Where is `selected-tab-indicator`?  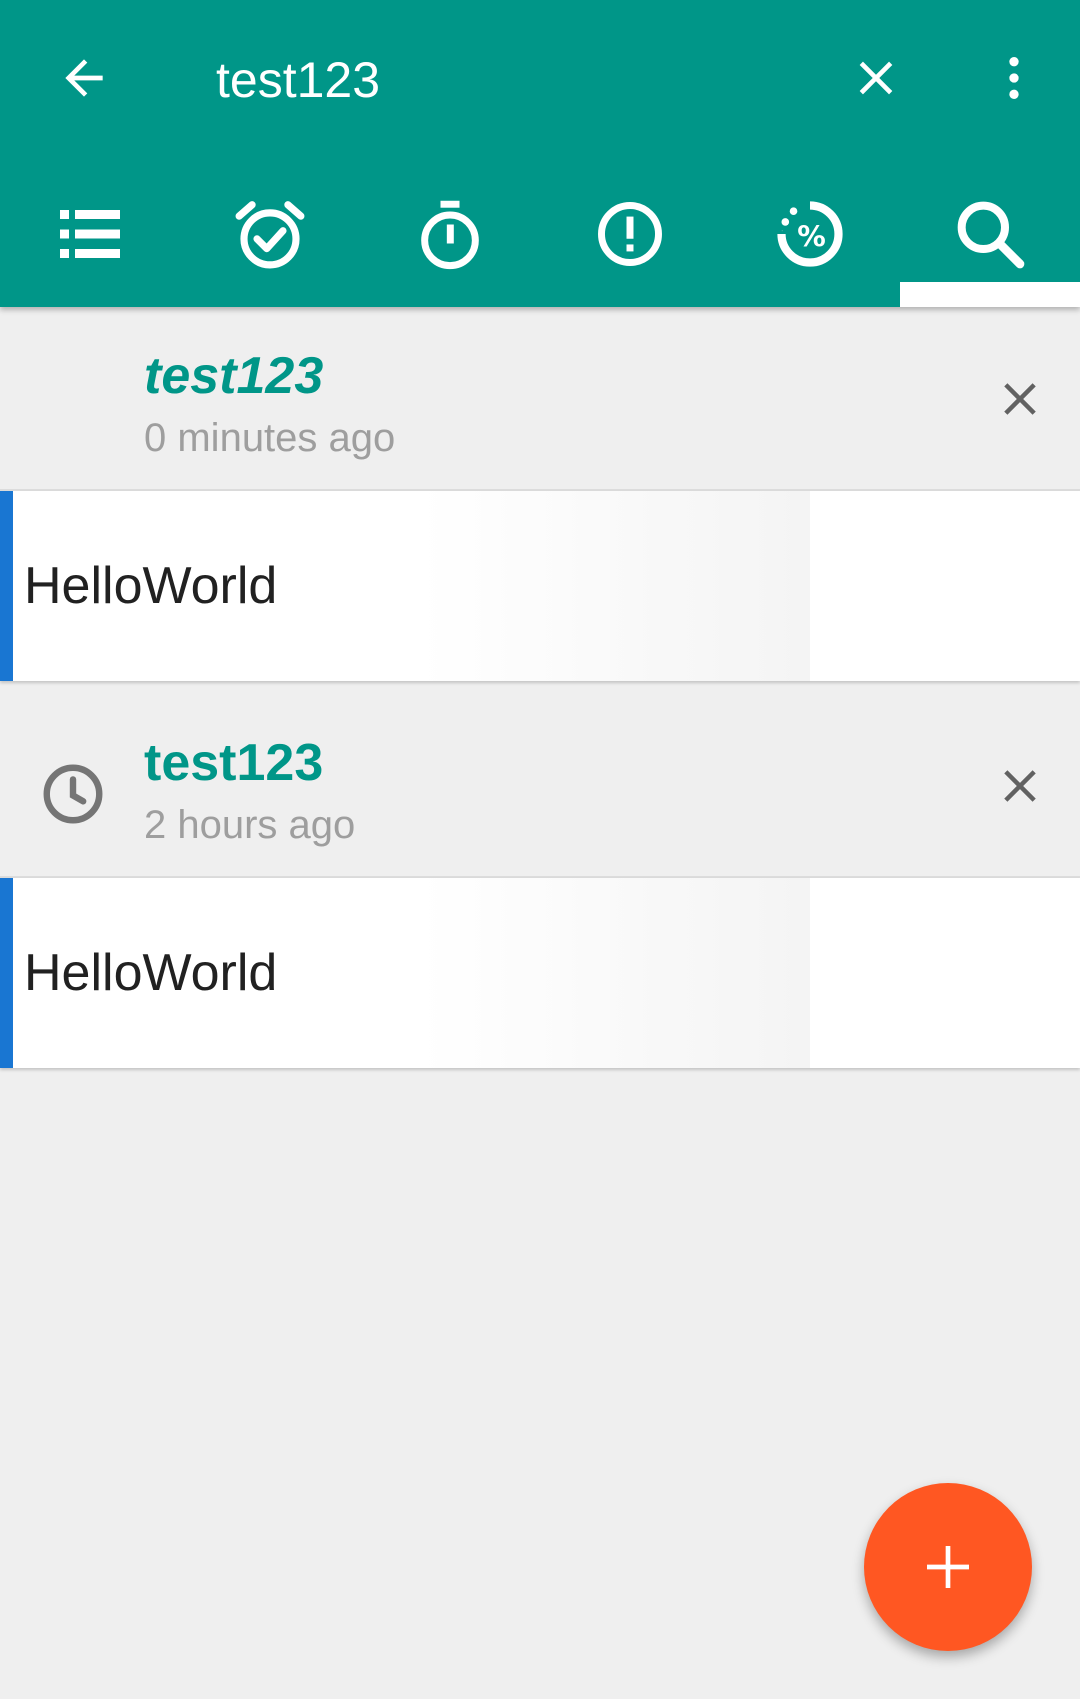 selected-tab-indicator is located at coordinates (990, 294).